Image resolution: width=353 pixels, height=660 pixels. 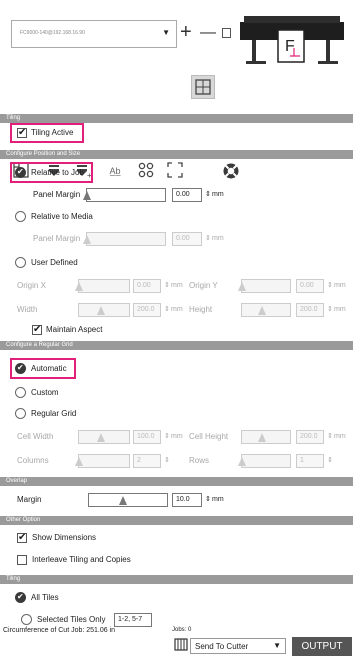 What do you see at coordinates (115, 171) in the screenshot?
I see `text-icon: A̲b̲` at bounding box center [115, 171].